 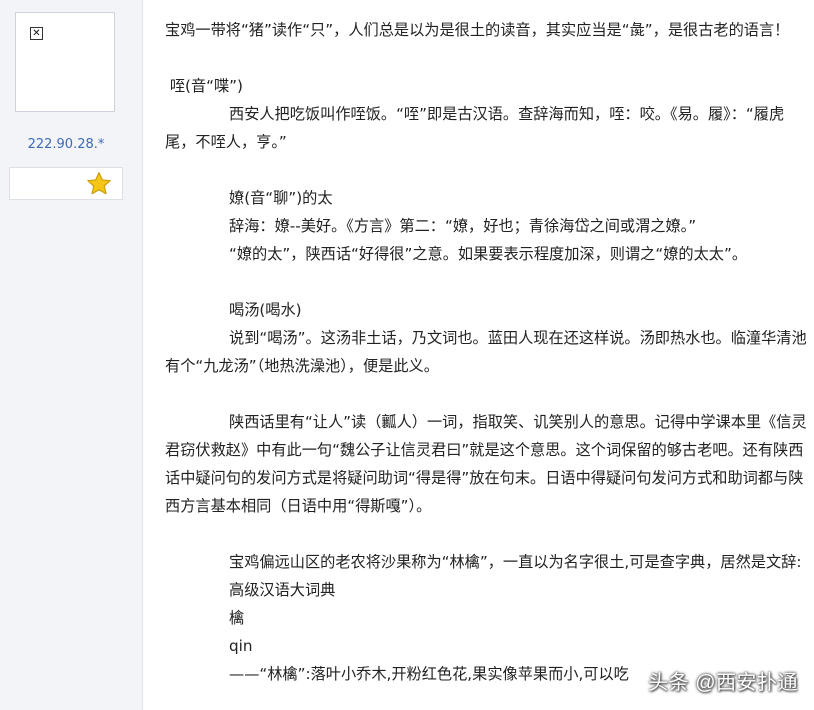 I want to click on user-ip: 222.90.28.*, so click(x=66, y=144).